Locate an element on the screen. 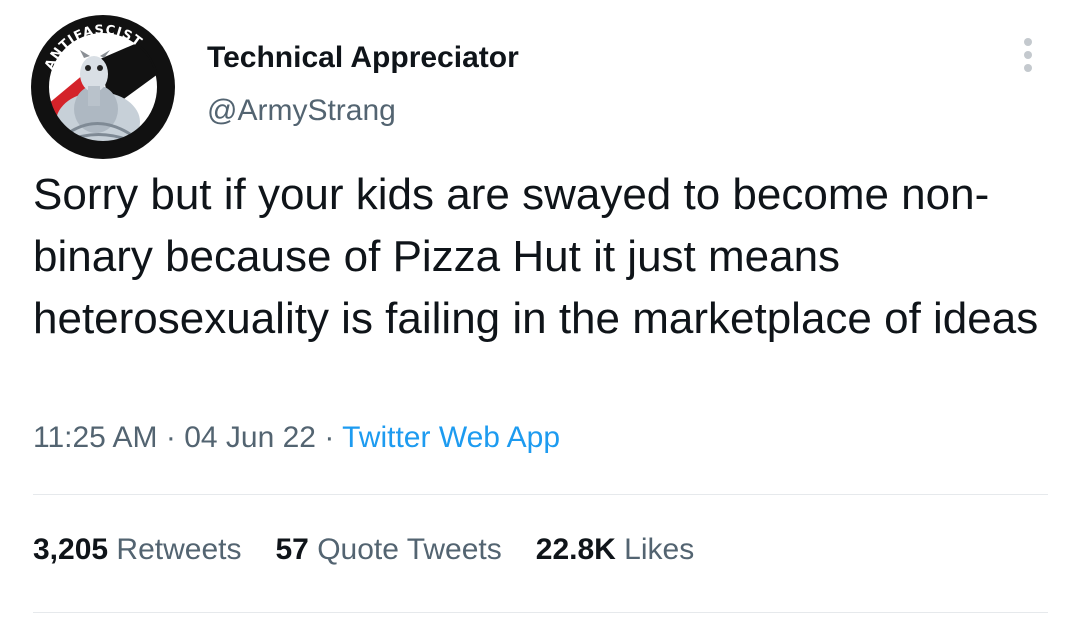 The height and width of the screenshot is (622, 1080). retweets-label: Retweets is located at coordinates (179, 549).